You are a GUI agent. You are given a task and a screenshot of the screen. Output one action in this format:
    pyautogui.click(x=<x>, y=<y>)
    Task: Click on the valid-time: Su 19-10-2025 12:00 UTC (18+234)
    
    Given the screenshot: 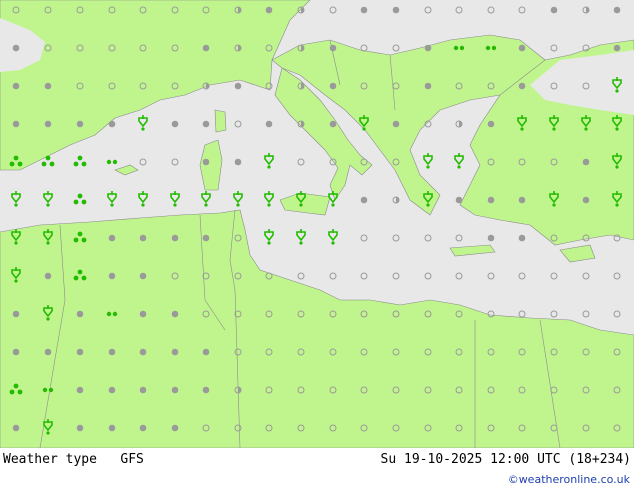 What is the action you would take?
    pyautogui.click(x=505, y=459)
    